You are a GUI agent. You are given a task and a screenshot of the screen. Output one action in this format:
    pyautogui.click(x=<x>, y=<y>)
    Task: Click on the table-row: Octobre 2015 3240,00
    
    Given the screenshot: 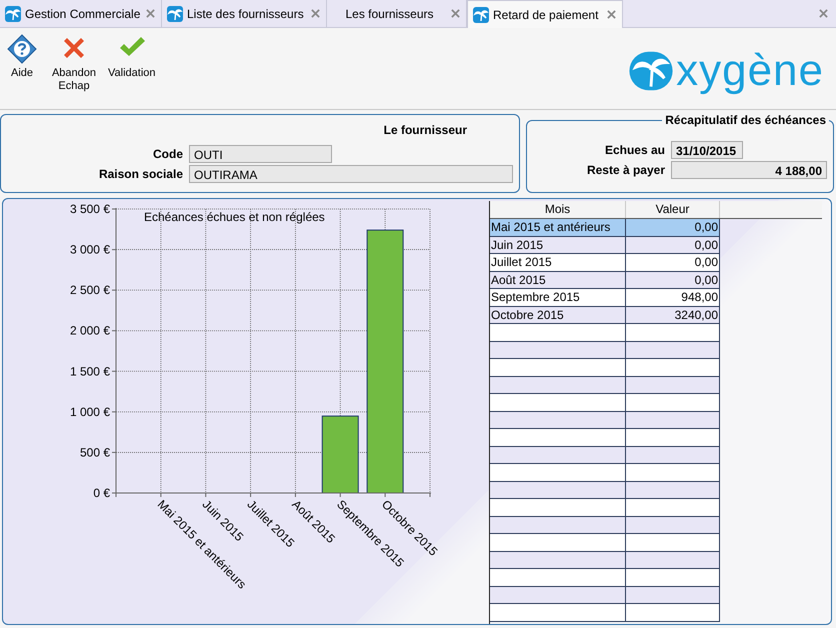 What is the action you would take?
    pyautogui.click(x=605, y=315)
    